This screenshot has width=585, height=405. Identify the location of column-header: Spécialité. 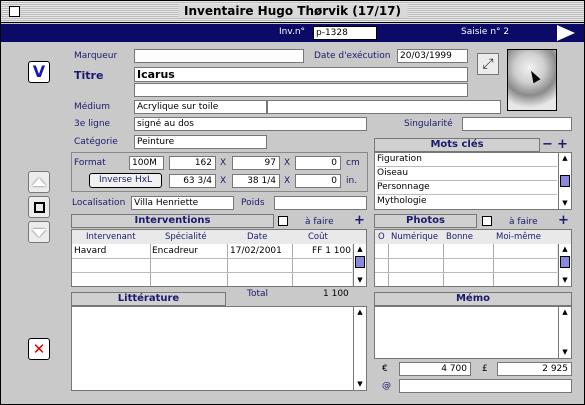
(186, 237).